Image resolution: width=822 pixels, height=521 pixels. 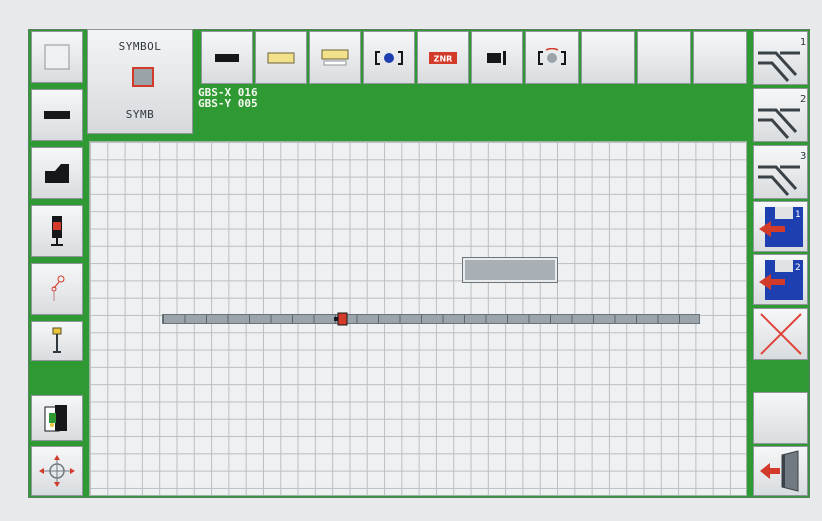 I want to click on exit-door-icon, so click(x=55, y=418).